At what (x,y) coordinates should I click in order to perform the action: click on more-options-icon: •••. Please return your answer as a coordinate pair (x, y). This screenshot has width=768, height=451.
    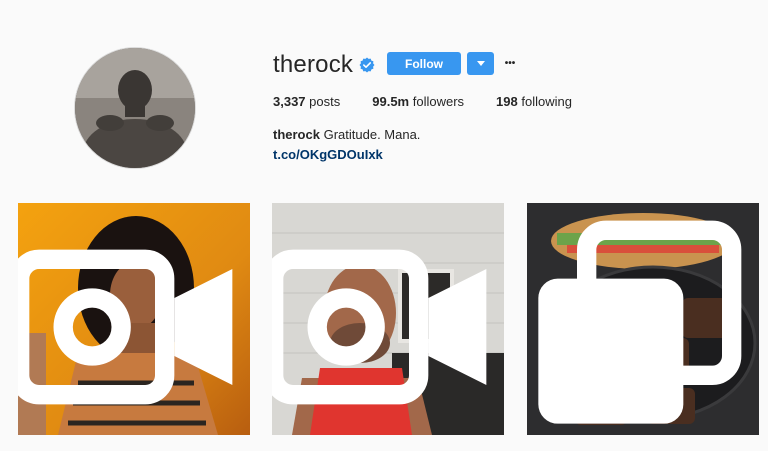
    Looking at the image, I should click on (510, 63).